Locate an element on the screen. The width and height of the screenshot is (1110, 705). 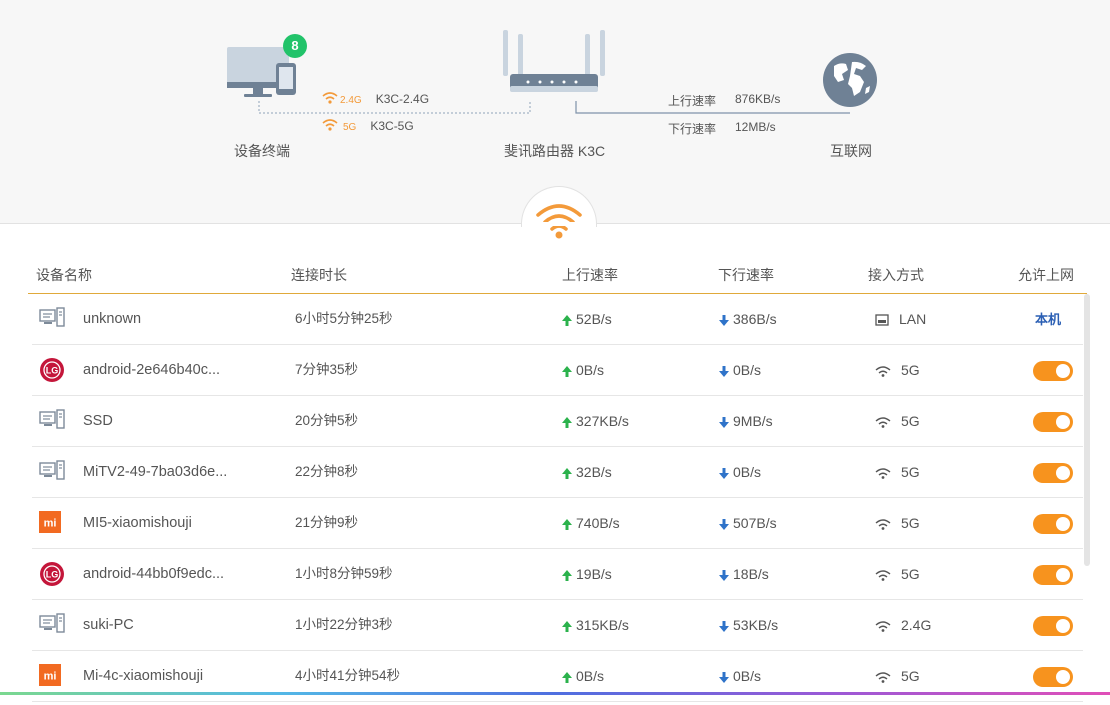
download-speed: 0B/s is located at coordinates (740, 472).